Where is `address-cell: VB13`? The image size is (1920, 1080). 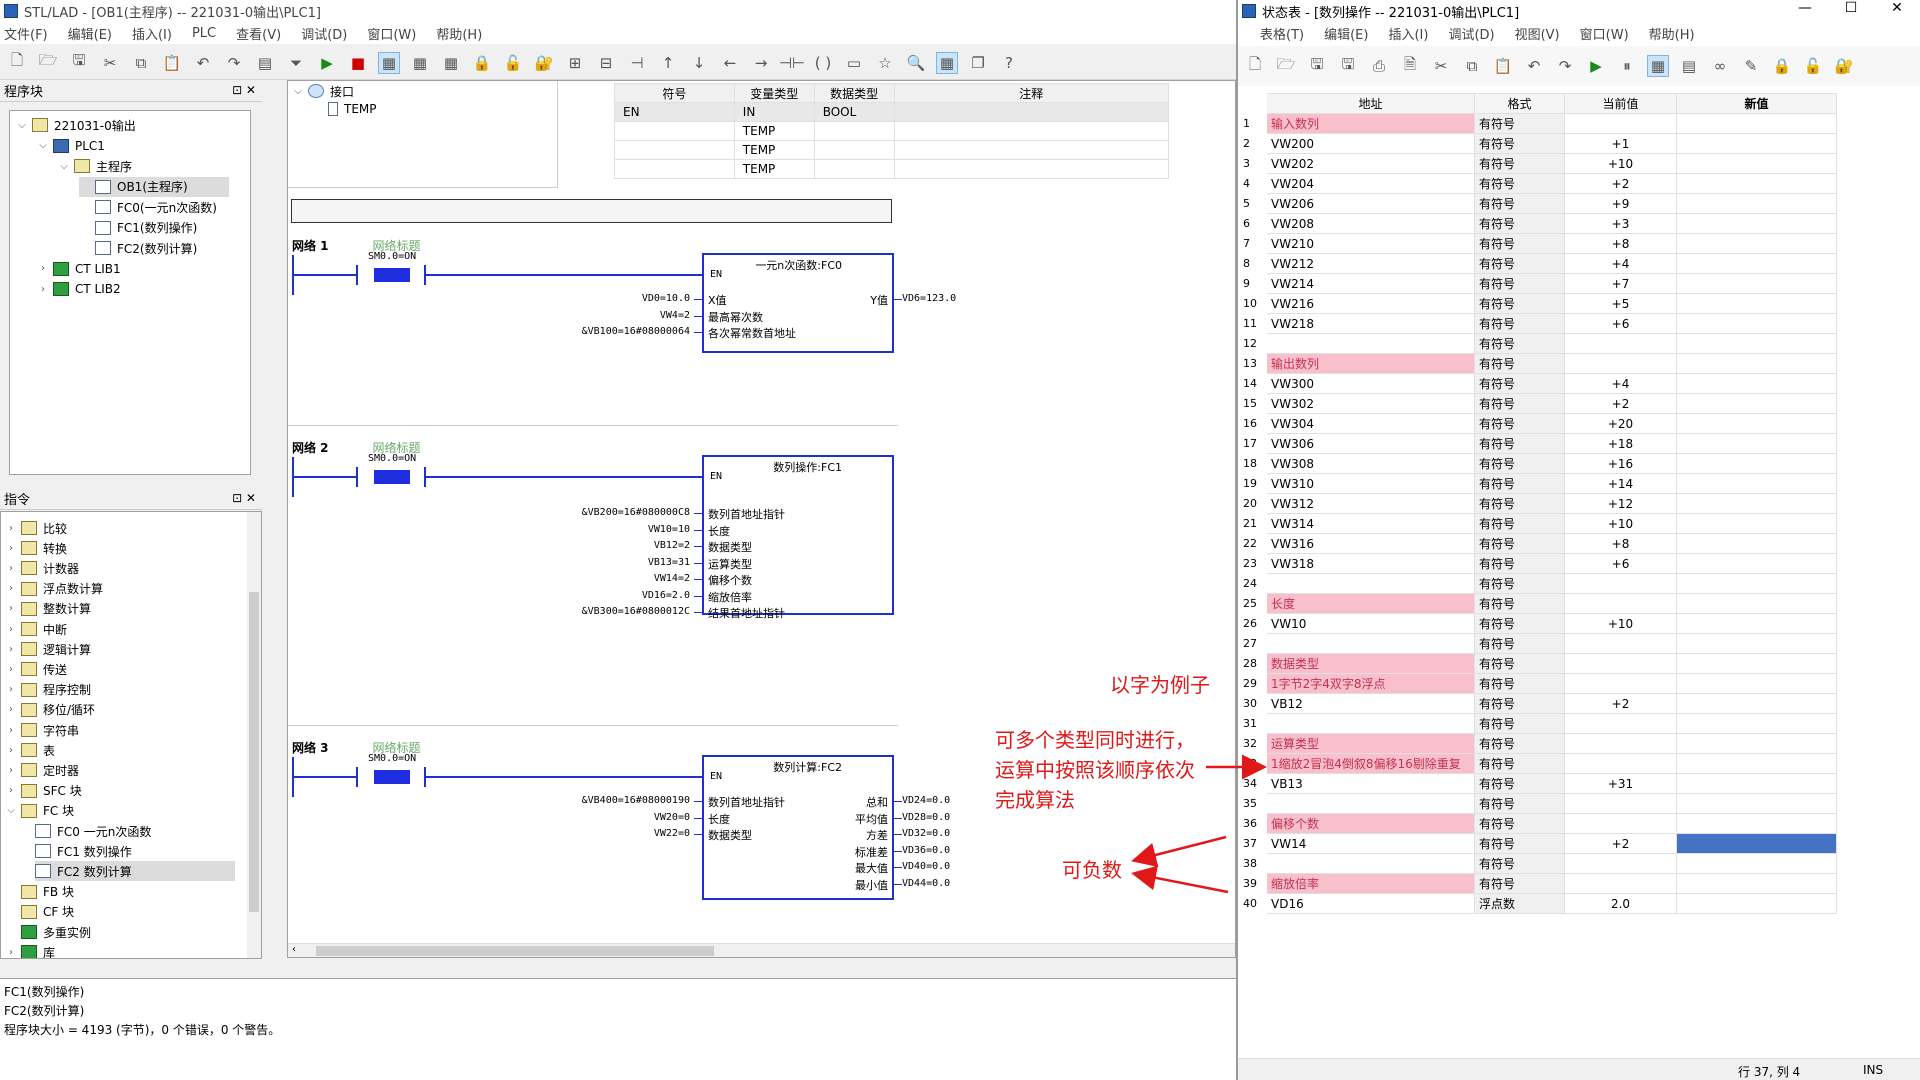
address-cell: VB13 is located at coordinates (1370, 783).